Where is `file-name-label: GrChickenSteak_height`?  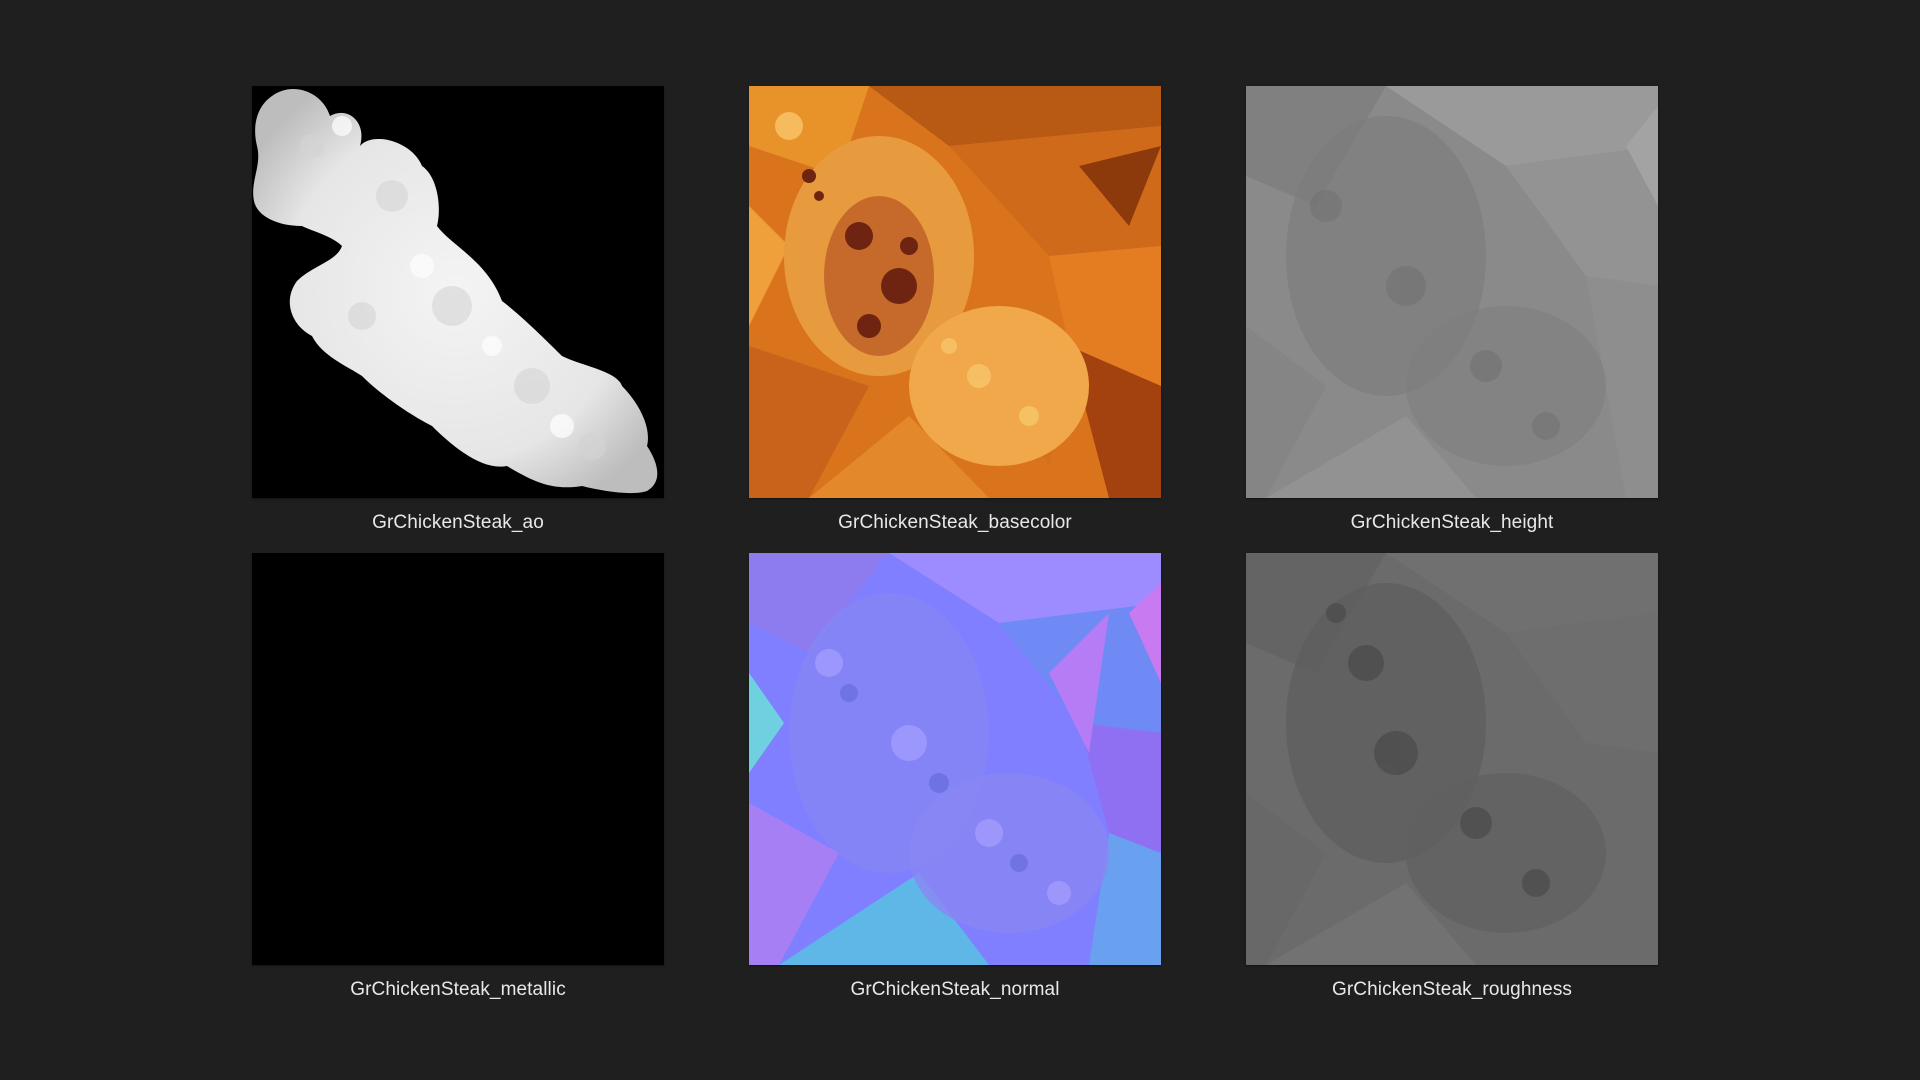 file-name-label: GrChickenSteak_height is located at coordinates (1452, 522).